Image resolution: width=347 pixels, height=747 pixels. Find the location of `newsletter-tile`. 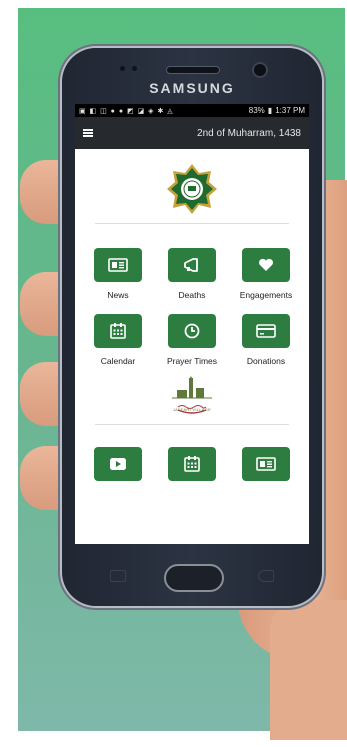

newsletter-tile is located at coordinates (266, 464).